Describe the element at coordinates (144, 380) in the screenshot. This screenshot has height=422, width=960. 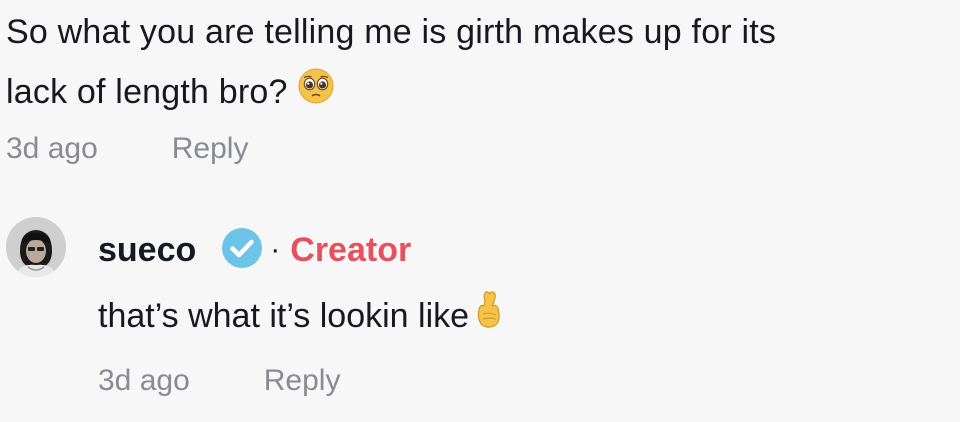
I see `reply-comment-time: 3d ago` at that location.